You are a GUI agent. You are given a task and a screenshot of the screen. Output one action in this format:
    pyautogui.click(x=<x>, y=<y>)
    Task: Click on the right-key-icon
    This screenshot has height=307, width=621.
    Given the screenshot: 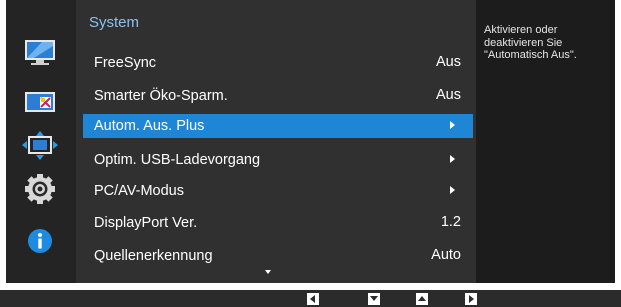 What is the action you would take?
    pyautogui.click(x=471, y=299)
    